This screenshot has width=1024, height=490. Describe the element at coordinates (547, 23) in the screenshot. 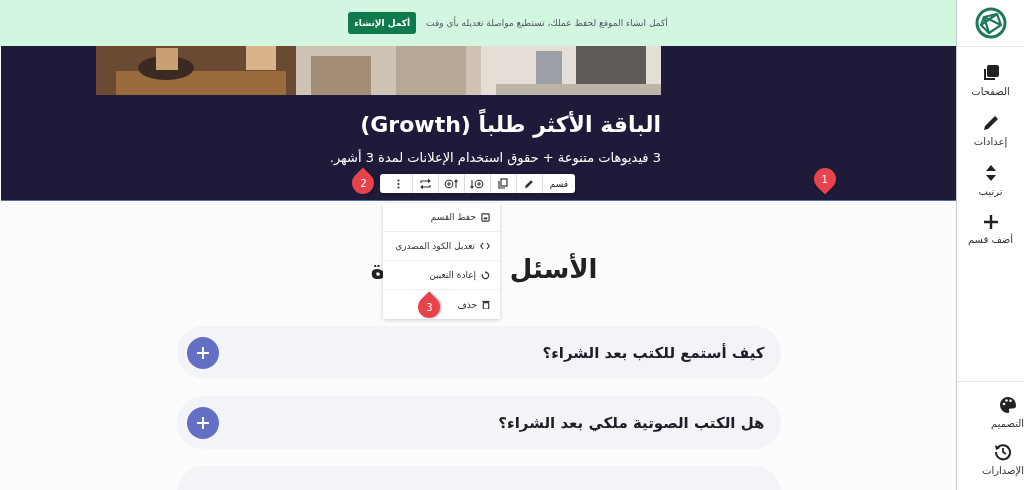

I see `banner-message: أكمل انشاء الموقع لحفظ عملك، تستطيع مواصلة تعديله بأي وقت` at that location.